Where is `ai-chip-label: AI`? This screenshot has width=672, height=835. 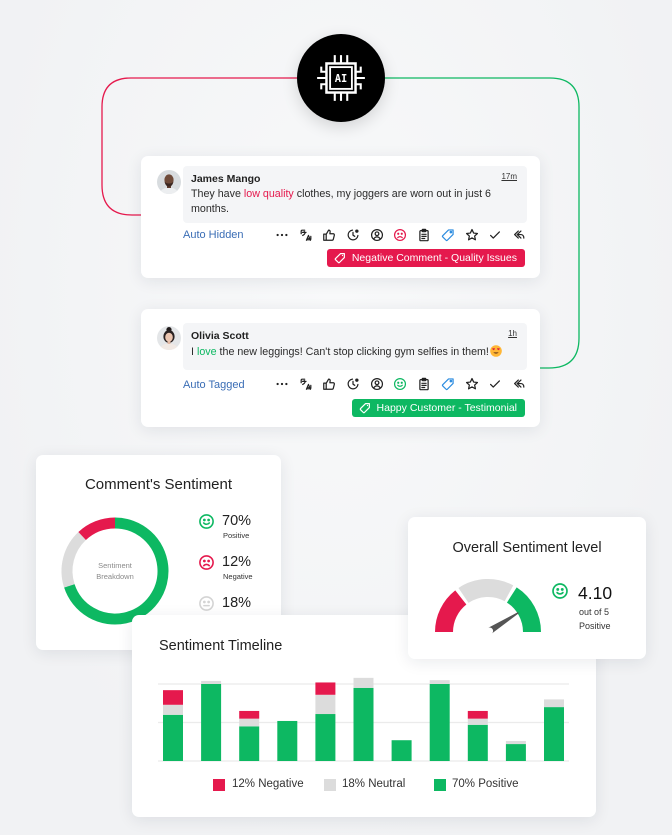
ai-chip-label: AI is located at coordinates (341, 79).